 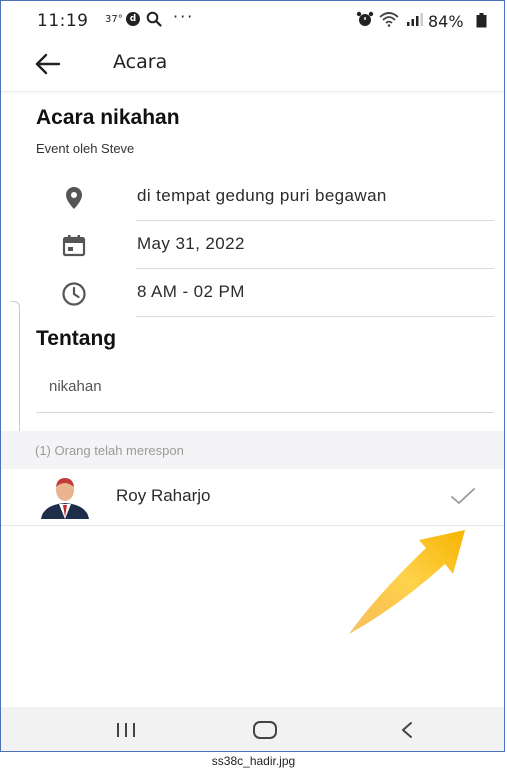 What do you see at coordinates (74, 294) in the screenshot?
I see `clock-icon` at bounding box center [74, 294].